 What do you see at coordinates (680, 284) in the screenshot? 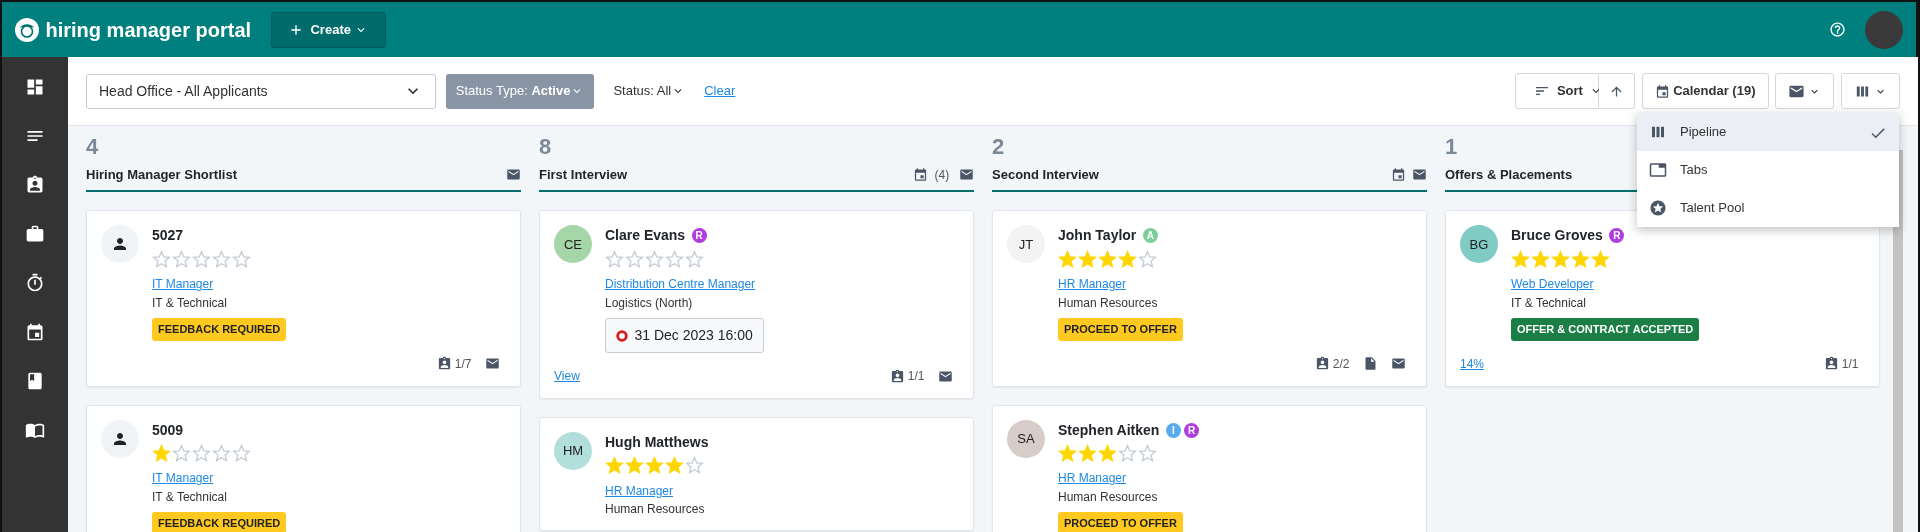
I see `job-link: Distribution Centre Manager` at bounding box center [680, 284].